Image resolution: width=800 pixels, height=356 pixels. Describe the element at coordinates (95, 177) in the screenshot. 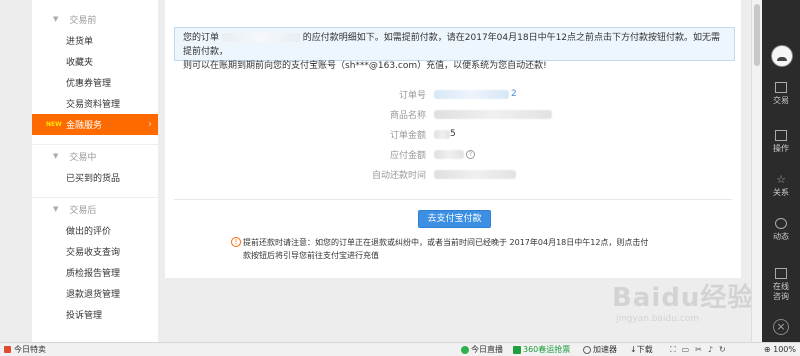

I see `nav-item-purchased: 已买到的货品` at that location.